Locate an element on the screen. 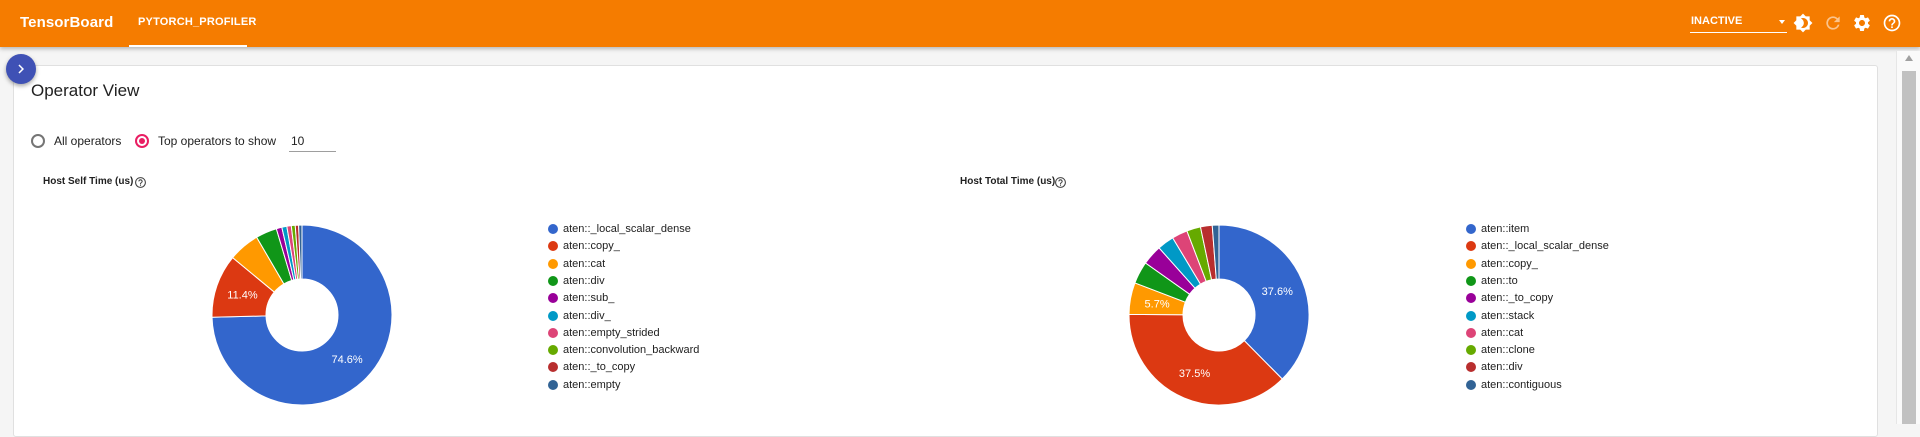 This screenshot has height=437, width=1920. legend-label: aten::convolution_backward is located at coordinates (631, 350).